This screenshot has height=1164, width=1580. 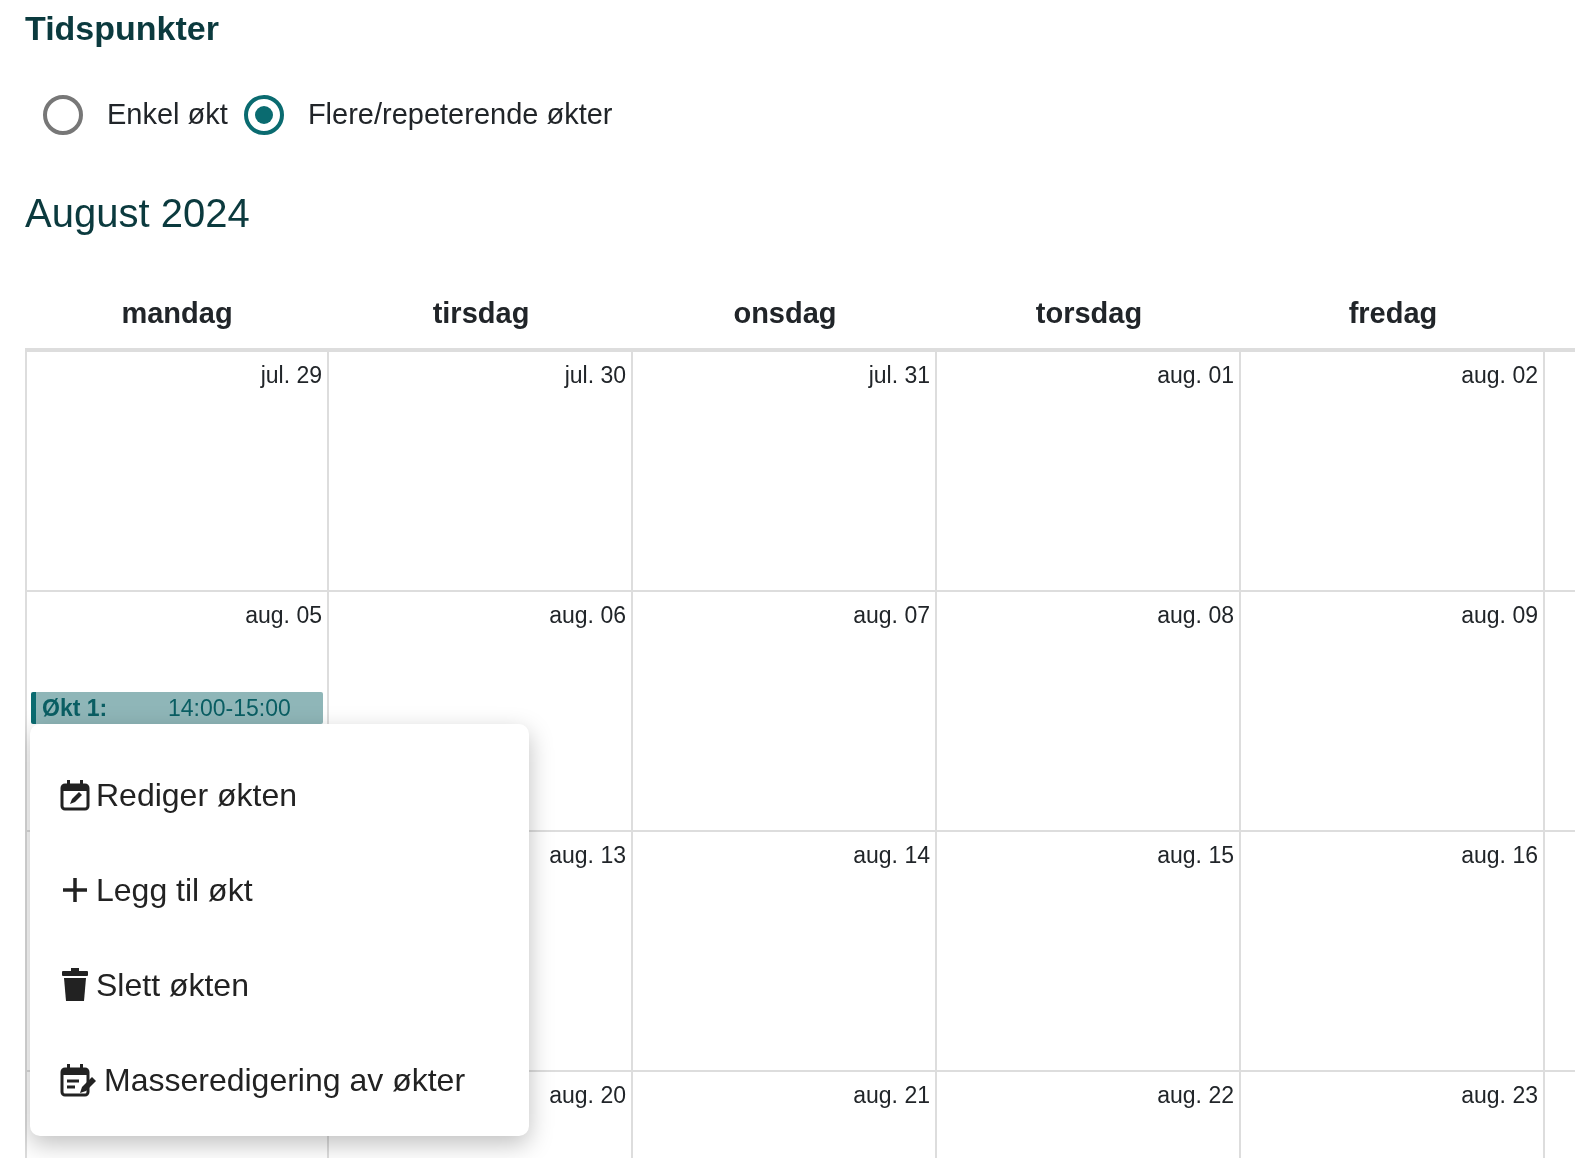 I want to click on date-label: aug. 14, so click(x=891, y=855).